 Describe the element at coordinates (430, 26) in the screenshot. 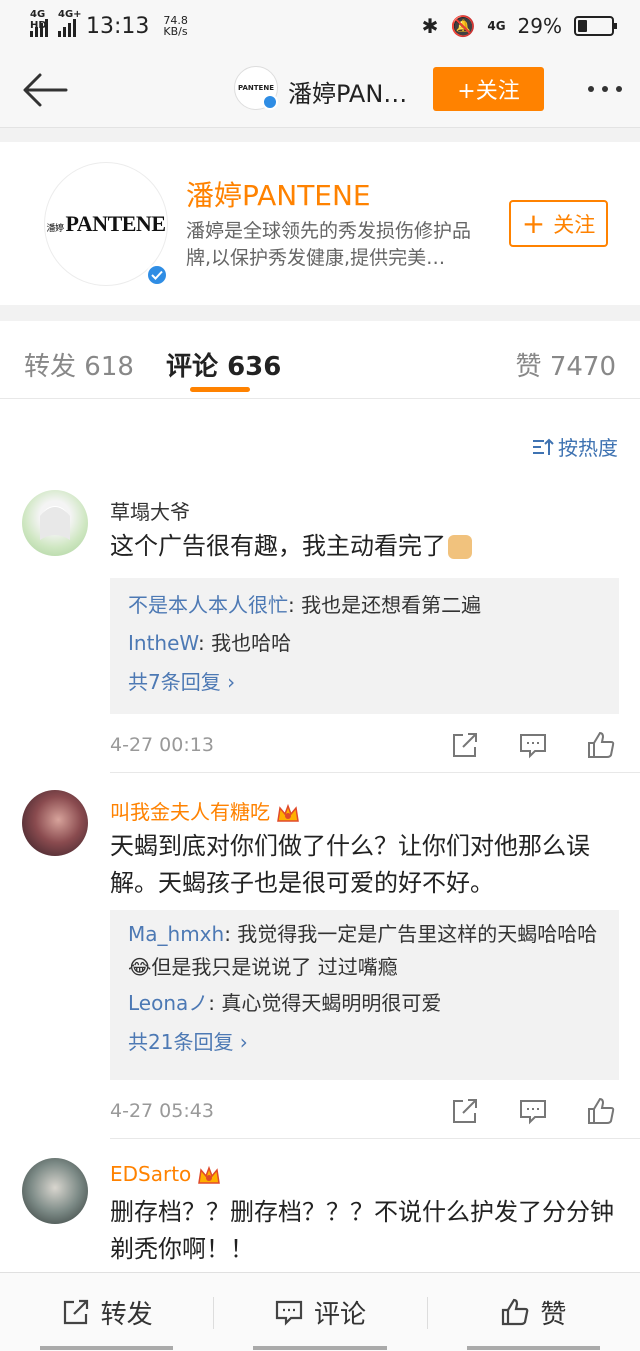

I see `bluetooth-icon: ✱` at that location.